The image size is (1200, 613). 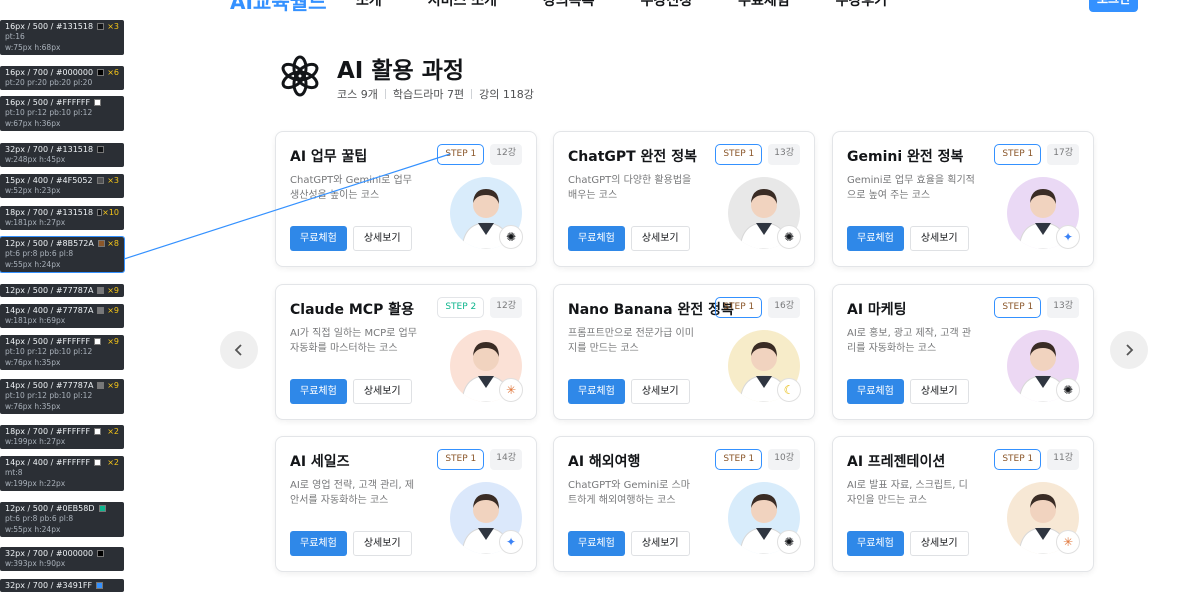 What do you see at coordinates (862, 5) in the screenshot?
I see `nav-link: 수강후기` at bounding box center [862, 5].